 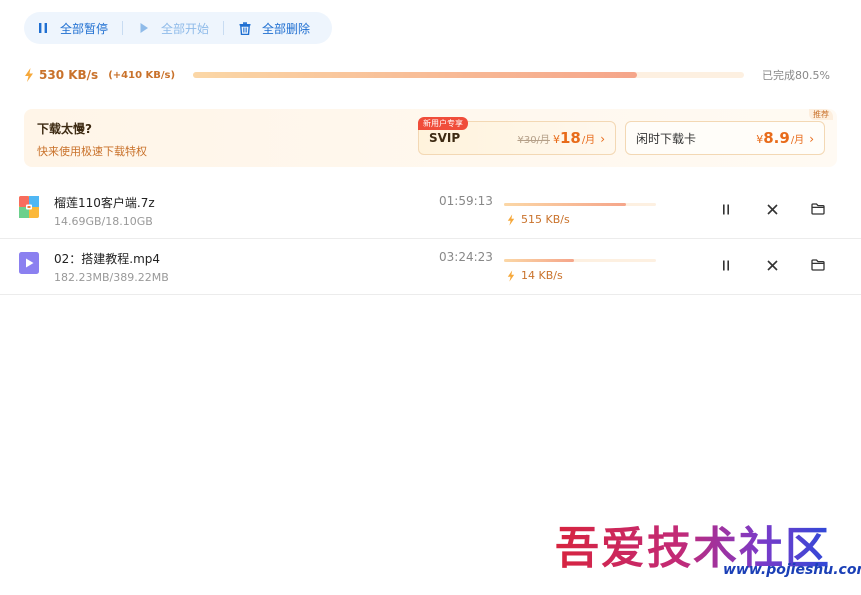 I want to click on task-speed-value: 515 KB/s, so click(x=545, y=219).